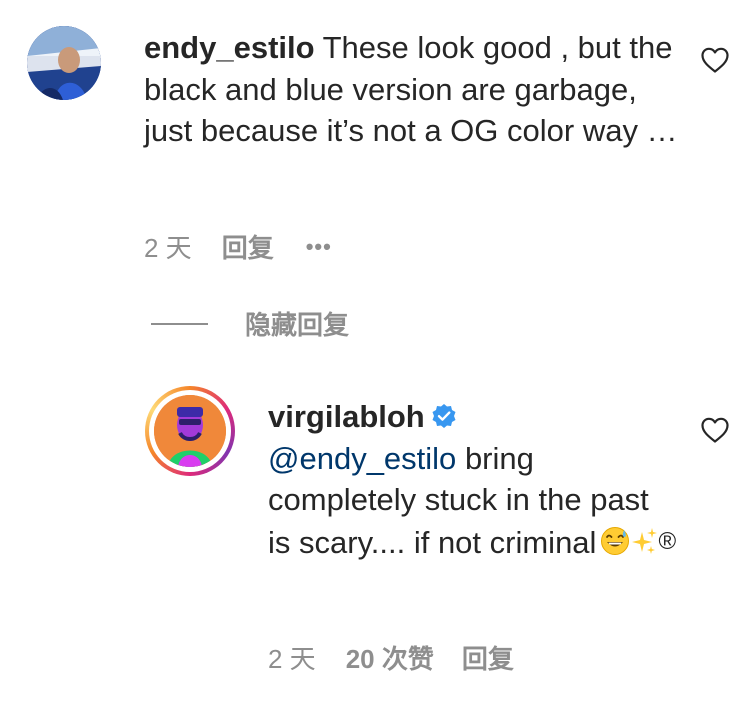  What do you see at coordinates (297, 323) in the screenshot?
I see `hide-replies-button: 隐藏回复` at bounding box center [297, 323].